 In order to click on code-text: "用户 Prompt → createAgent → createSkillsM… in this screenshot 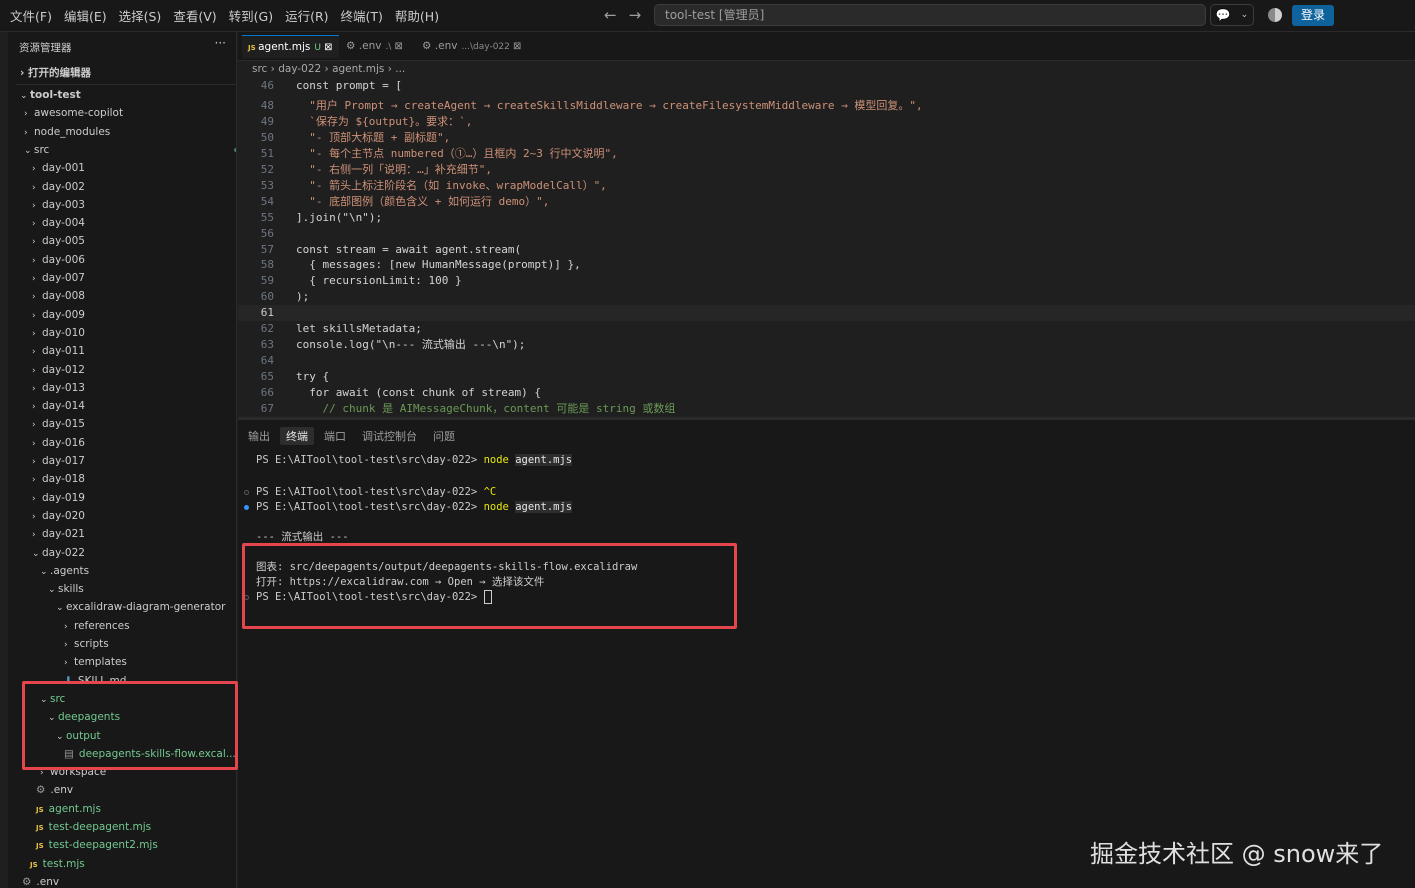, I will do `click(609, 105)`.